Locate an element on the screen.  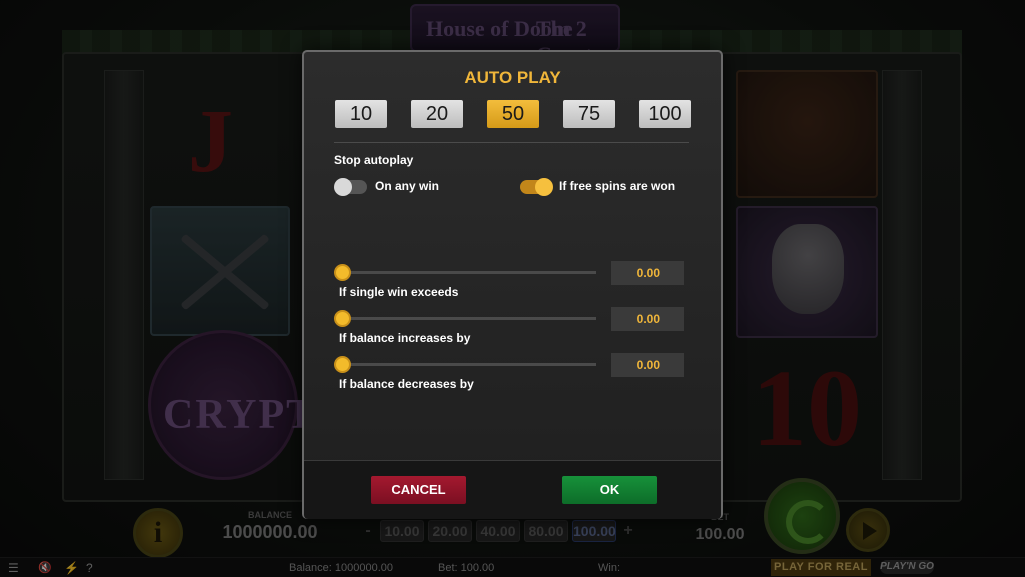
spin-count-10-button: 10 is located at coordinates (361, 114).